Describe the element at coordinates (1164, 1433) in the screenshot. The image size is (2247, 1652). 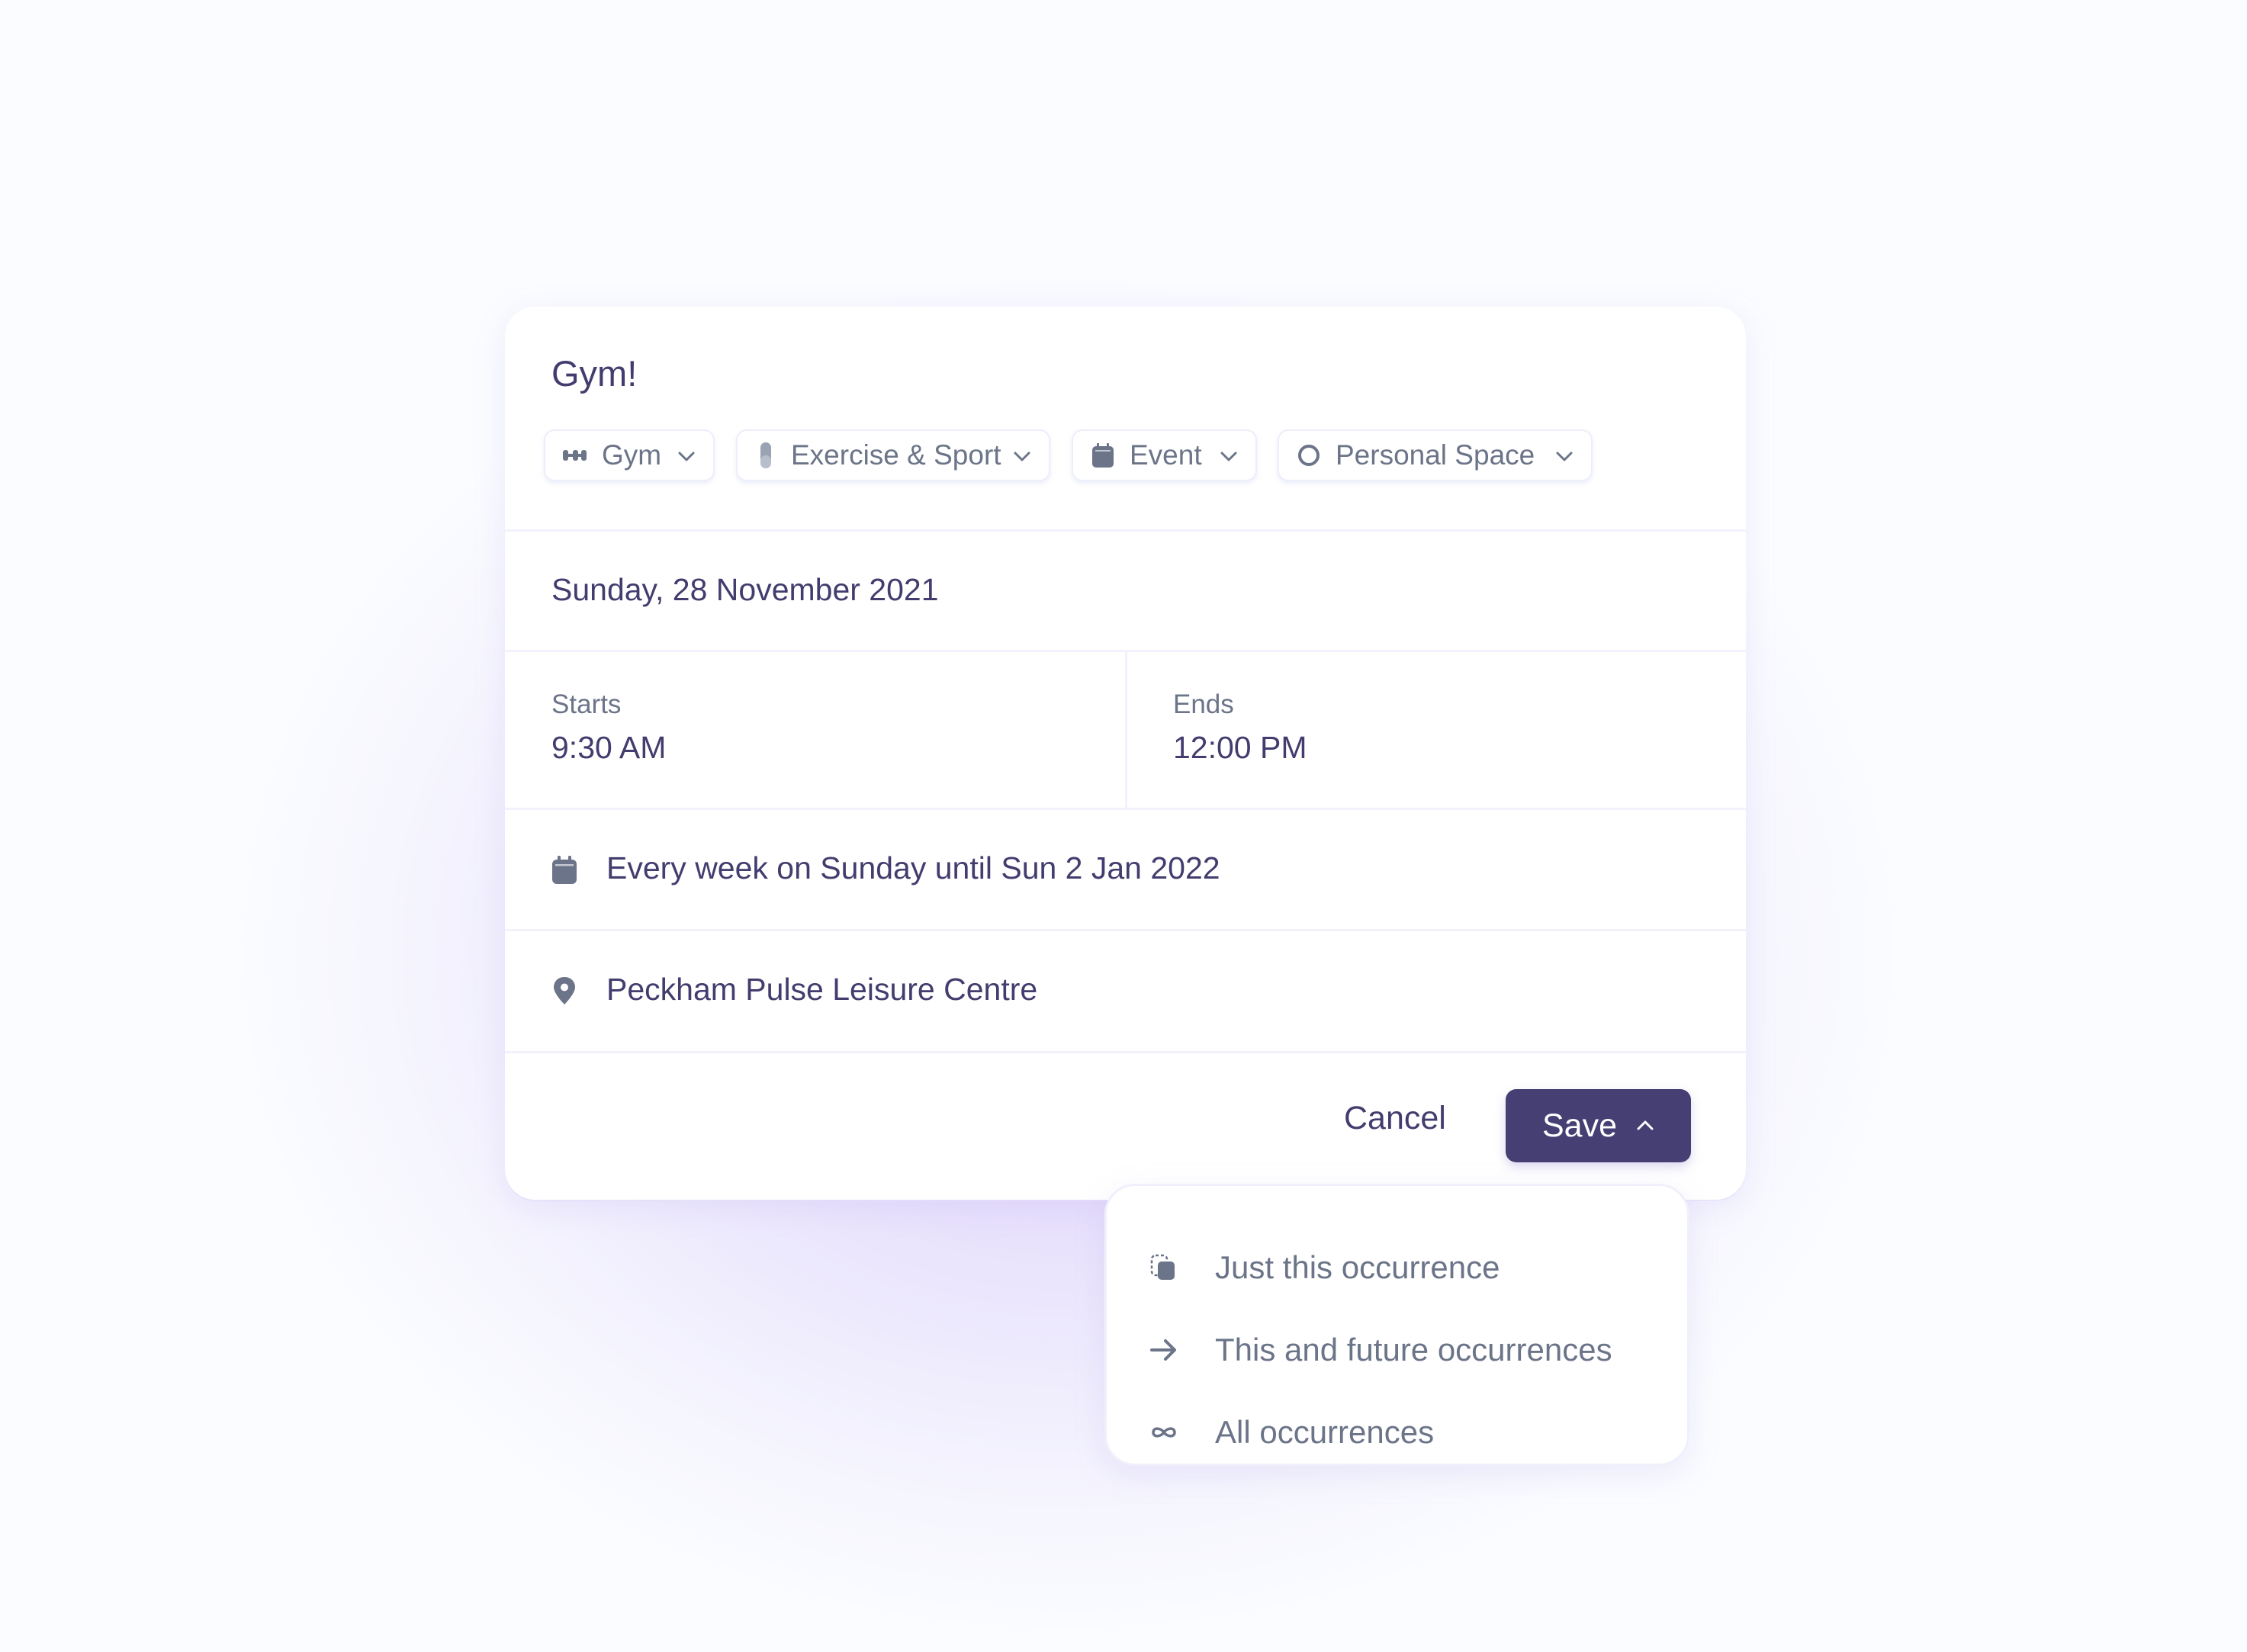
I see `infinity-icon` at that location.